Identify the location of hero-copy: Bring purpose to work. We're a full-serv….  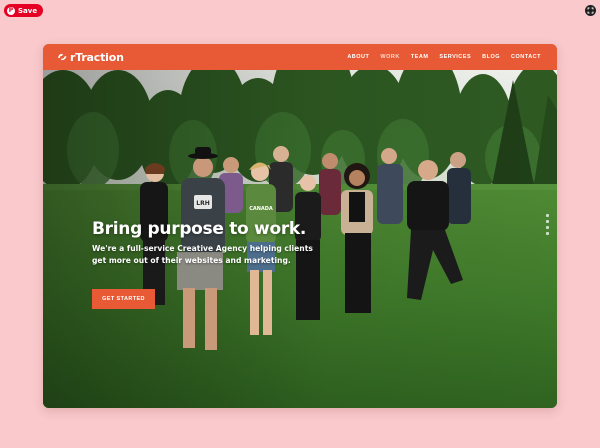
(217, 242).